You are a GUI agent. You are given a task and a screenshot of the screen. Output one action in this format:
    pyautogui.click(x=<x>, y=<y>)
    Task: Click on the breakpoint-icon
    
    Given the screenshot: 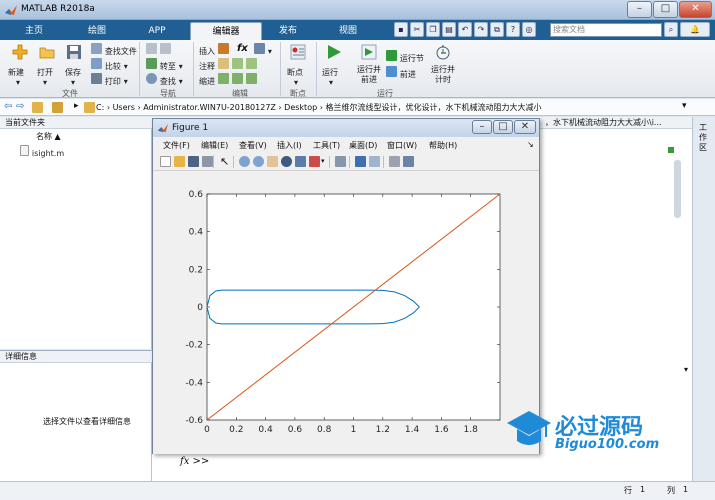 What is the action you would take?
    pyautogui.click(x=298, y=52)
    